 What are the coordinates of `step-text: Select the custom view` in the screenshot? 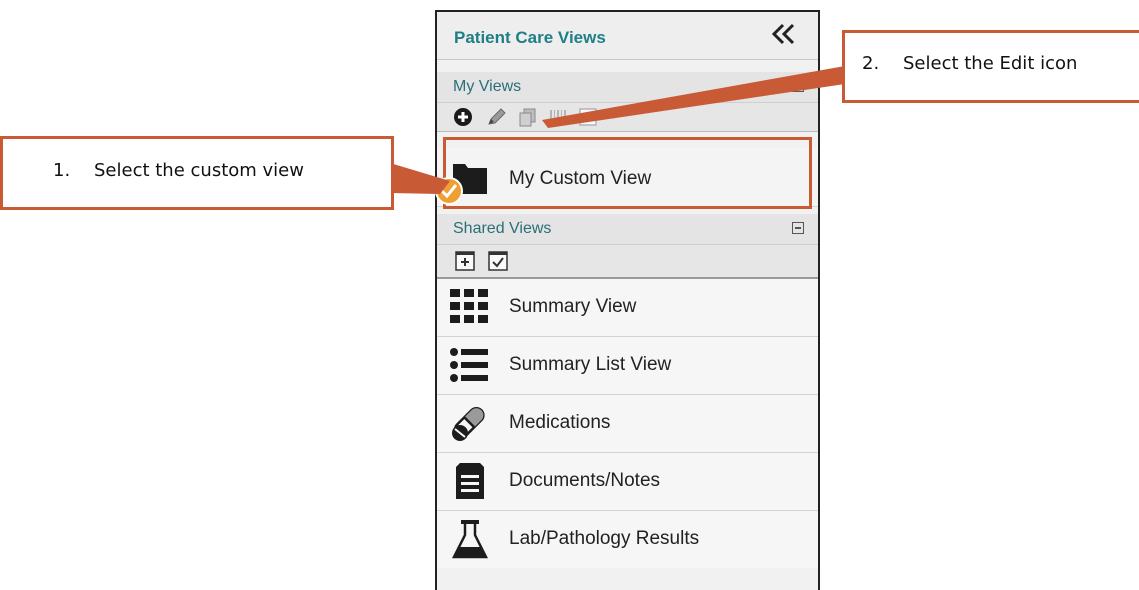 It's located at (199, 170).